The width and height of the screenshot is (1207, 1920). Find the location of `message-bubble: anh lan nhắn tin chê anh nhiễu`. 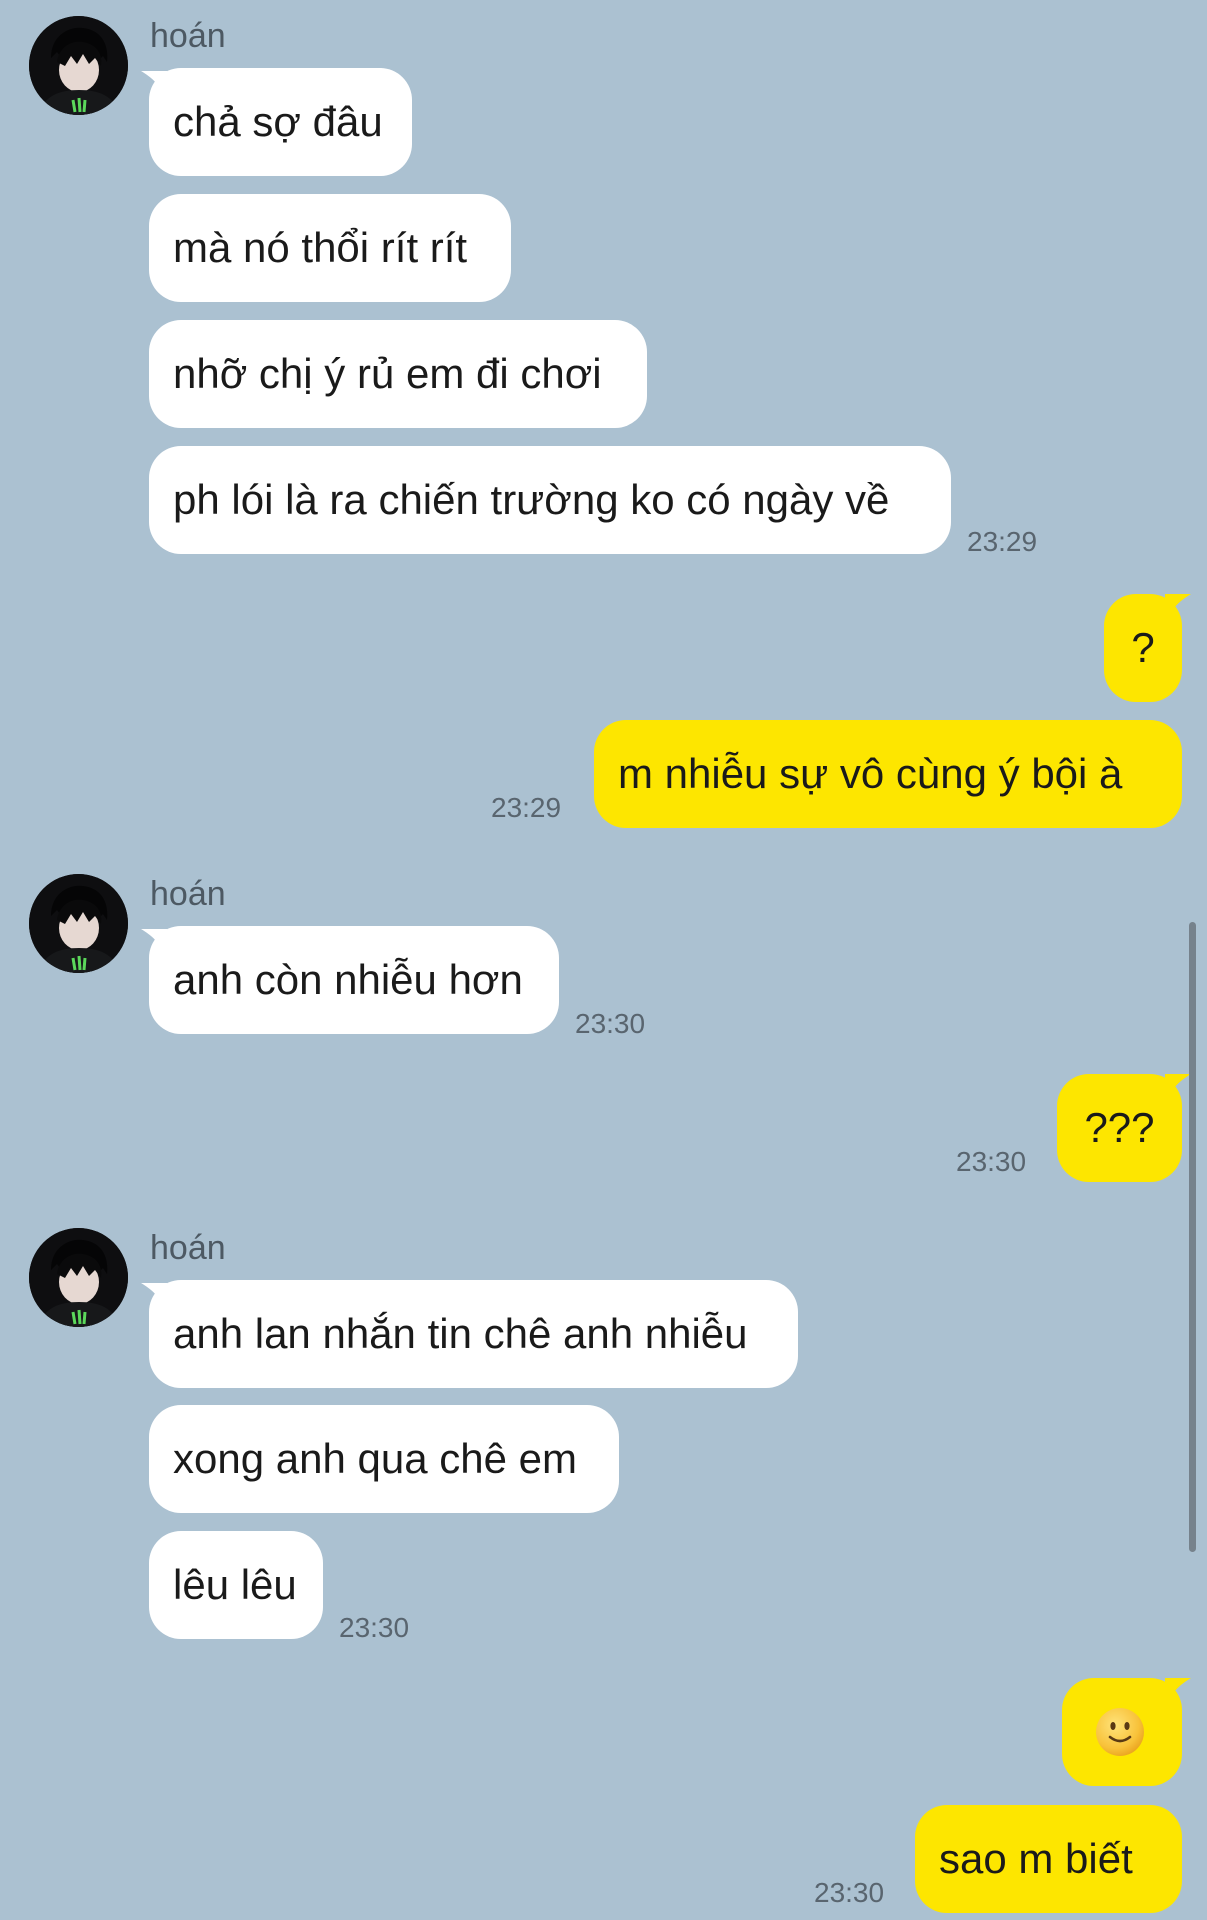

message-bubble: anh lan nhắn tin chê anh nhiễu is located at coordinates (473, 1334).